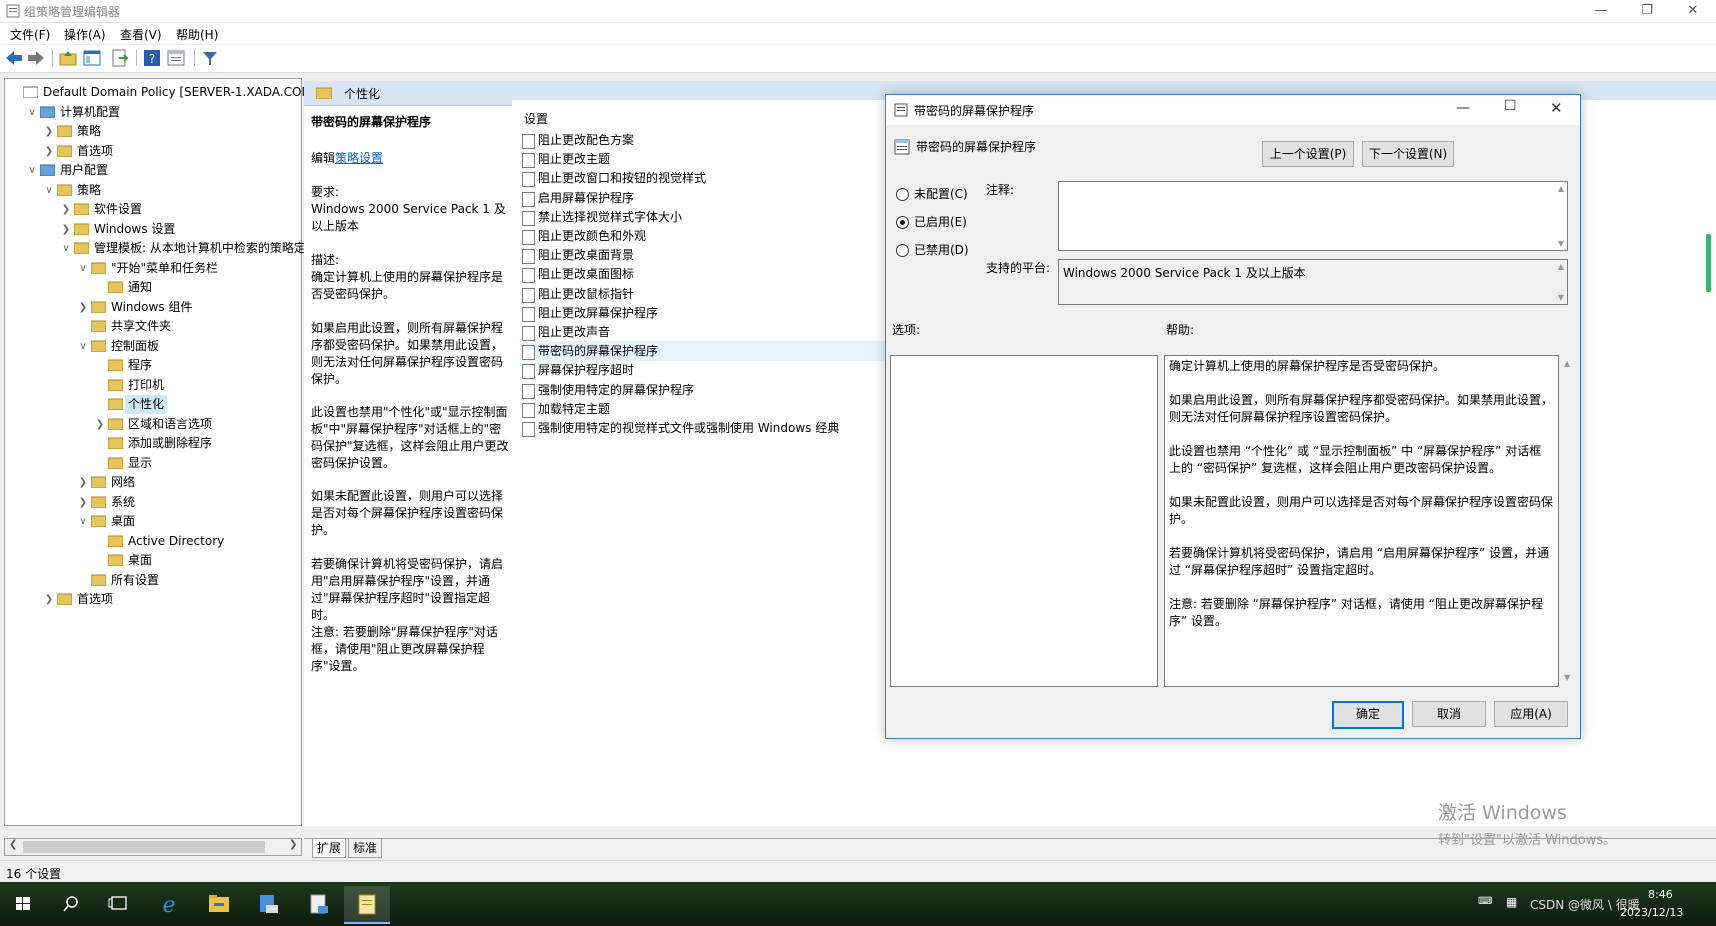 The width and height of the screenshot is (1716, 926). I want to click on setting-row: 带密码的屏幕保护程序, so click(705, 351).